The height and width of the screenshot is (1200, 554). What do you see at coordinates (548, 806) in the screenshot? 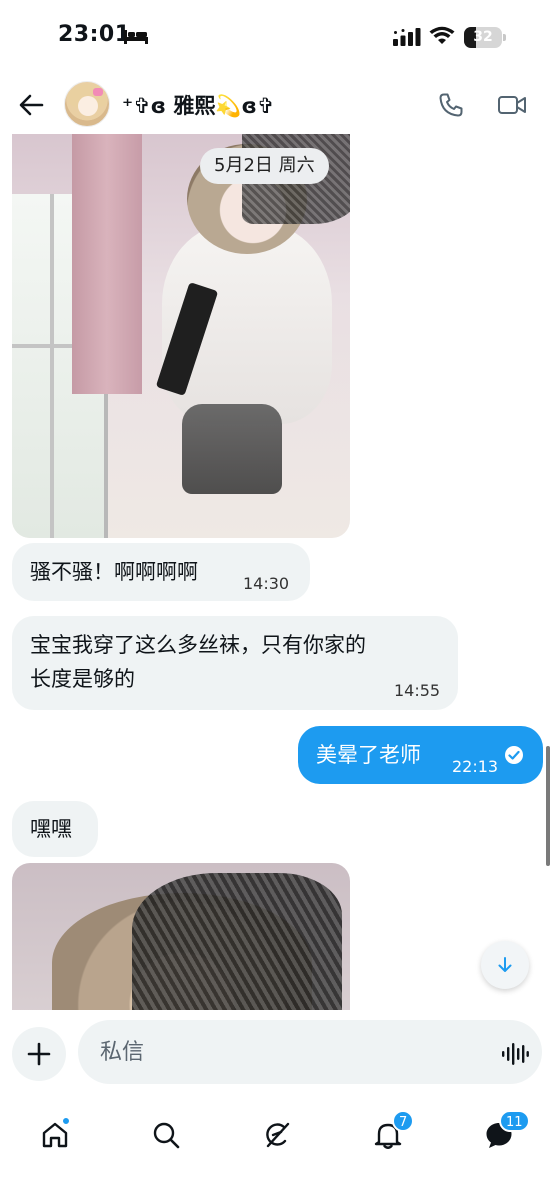
I see `scrollbar` at bounding box center [548, 806].